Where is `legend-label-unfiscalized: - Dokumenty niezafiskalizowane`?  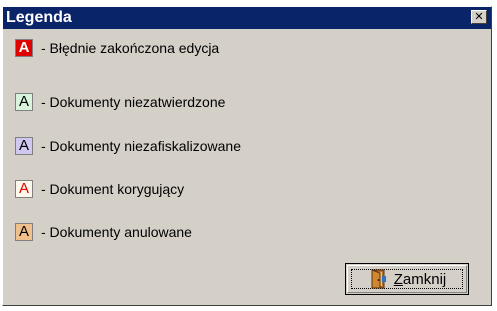 legend-label-unfiscalized: - Dokumenty niezafiskalizowane is located at coordinates (141, 146).